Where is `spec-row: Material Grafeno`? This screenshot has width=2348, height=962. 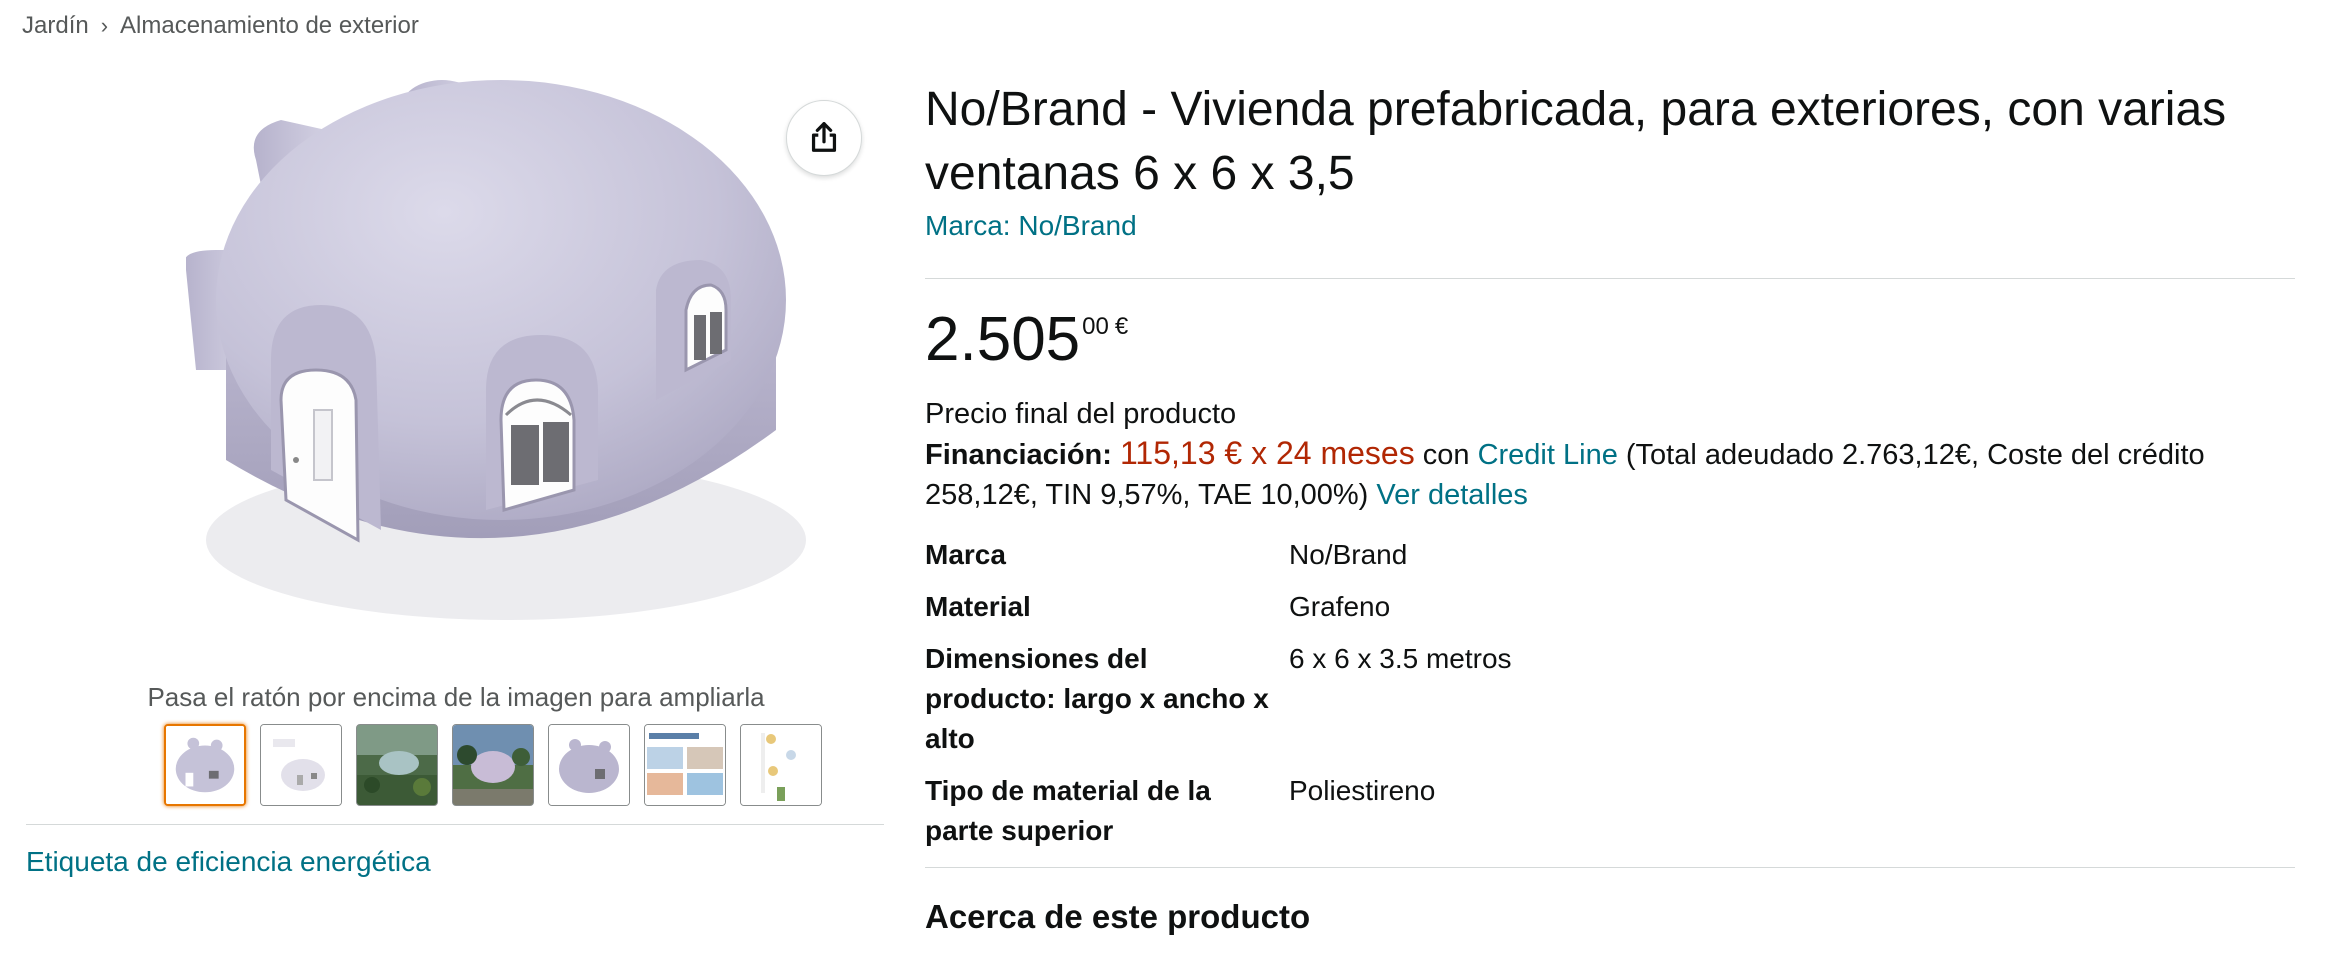
spec-row: Material Grafeno is located at coordinates (1218, 607).